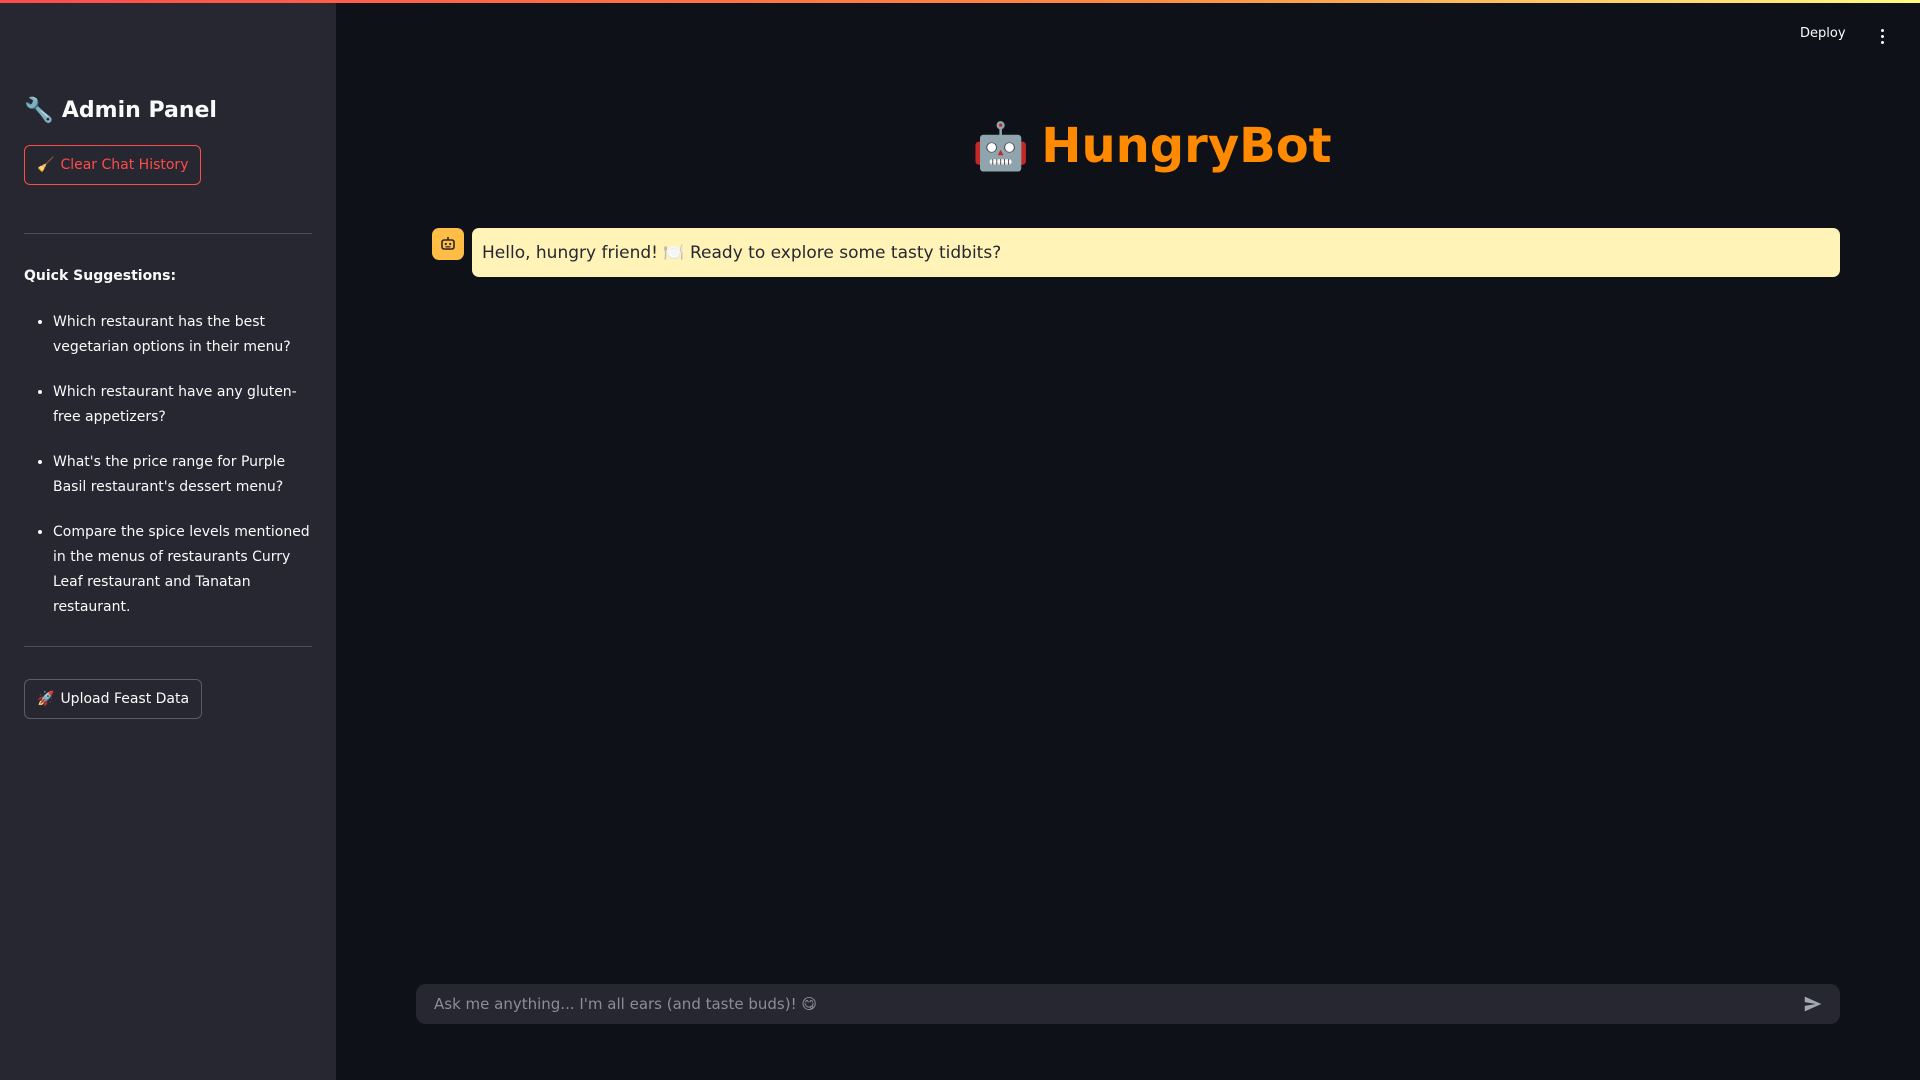 This screenshot has height=1080, width=1920. Describe the element at coordinates (960, 1) in the screenshot. I see `top-decoration-bar` at that location.